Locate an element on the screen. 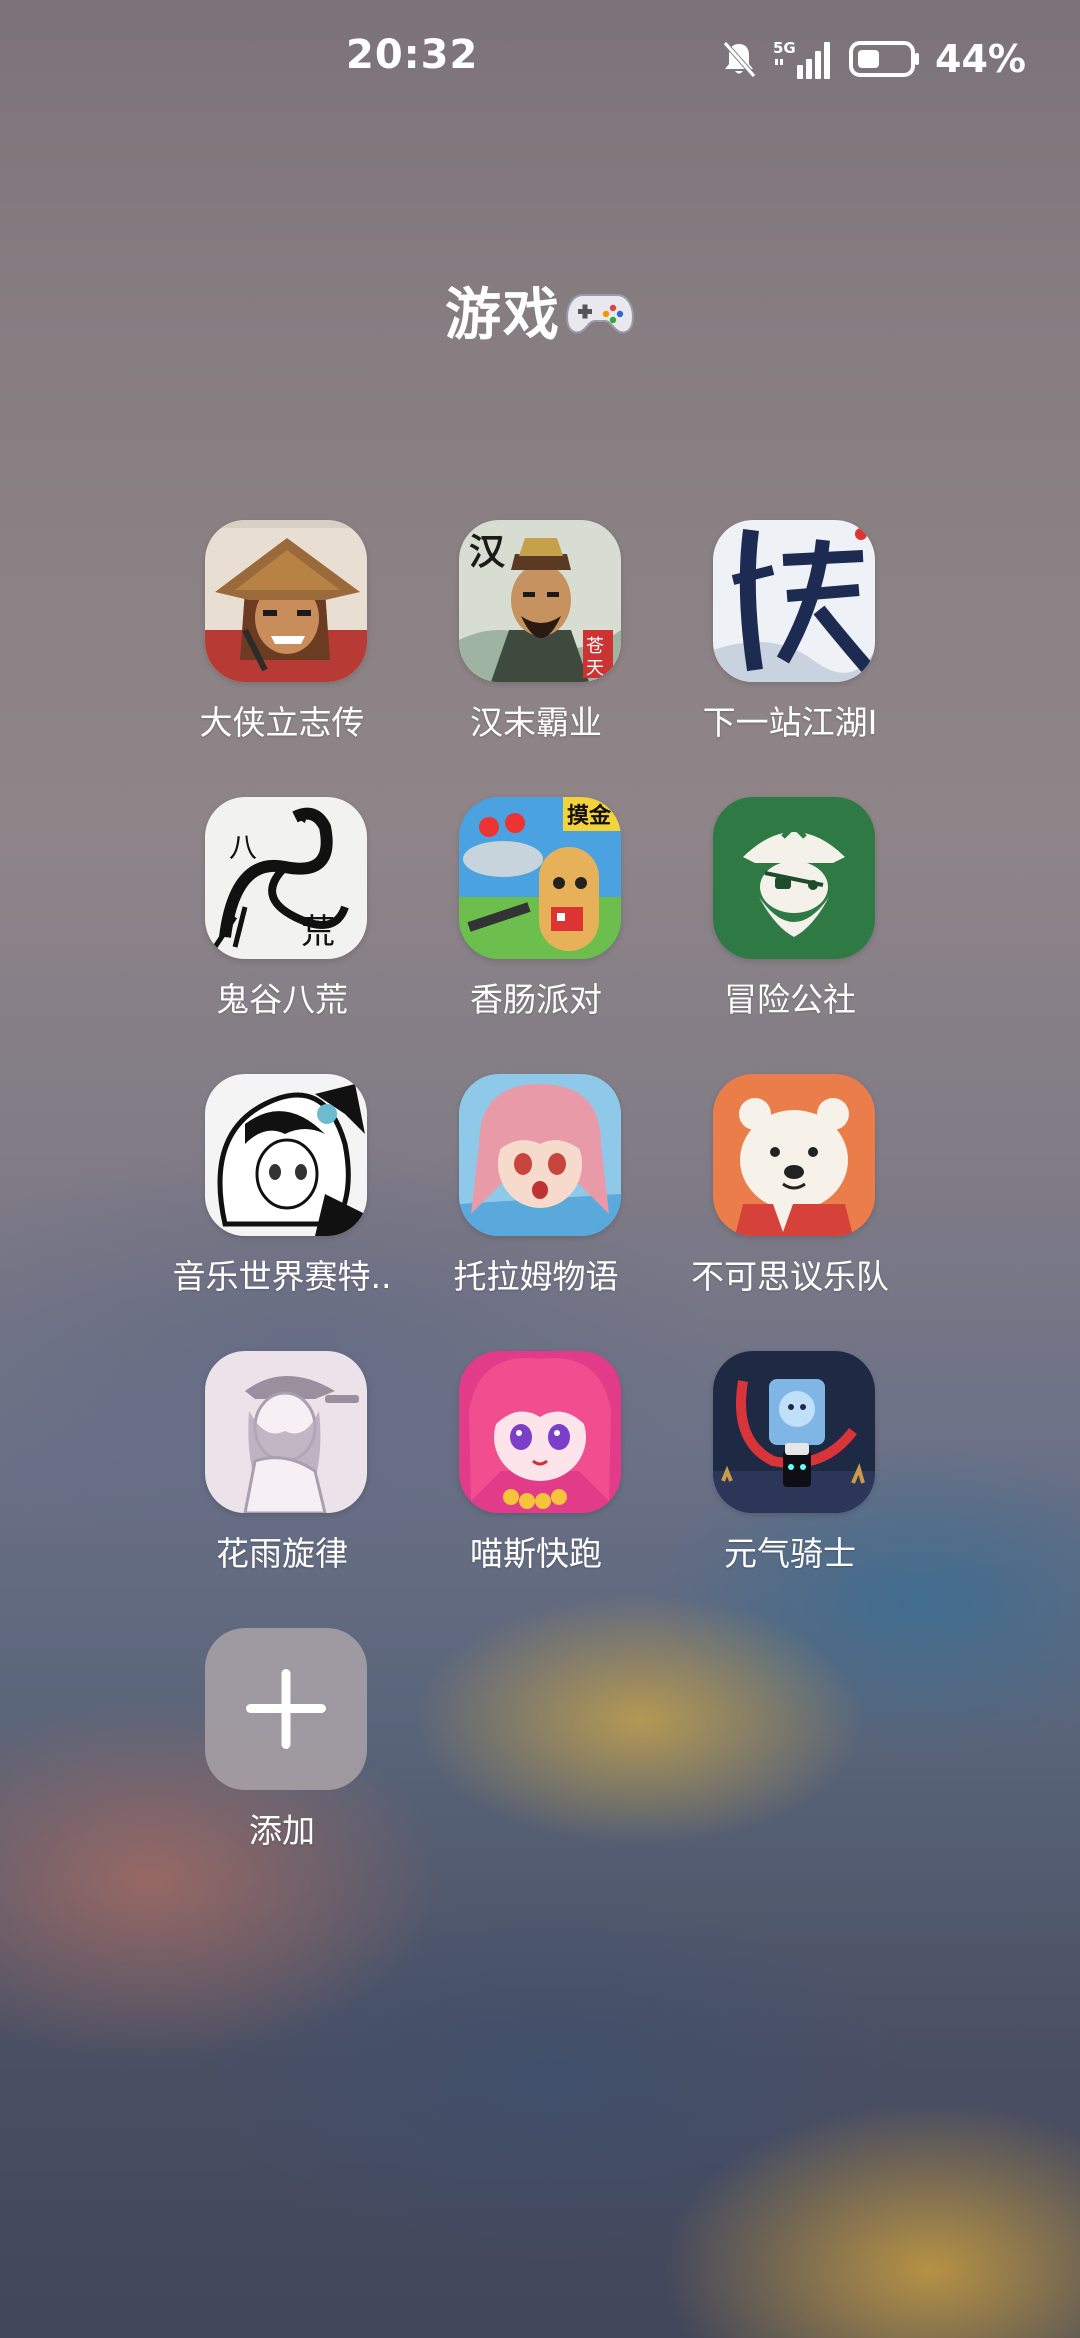 This screenshot has width=1080, height=2338. add-app-button: 添加 is located at coordinates (282, 1748).